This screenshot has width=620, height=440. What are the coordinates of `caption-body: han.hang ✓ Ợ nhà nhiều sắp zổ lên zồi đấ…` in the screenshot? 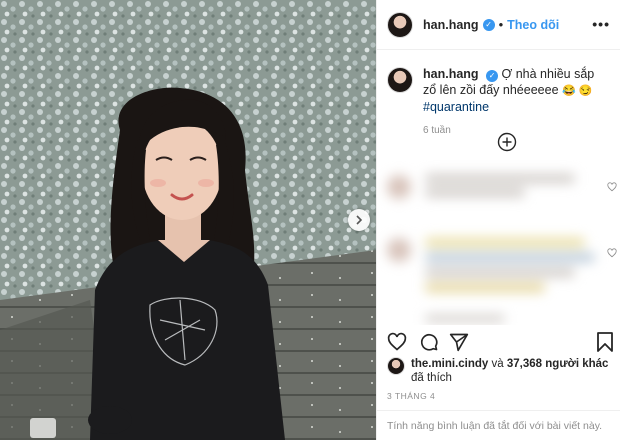 It's located at (516, 102).